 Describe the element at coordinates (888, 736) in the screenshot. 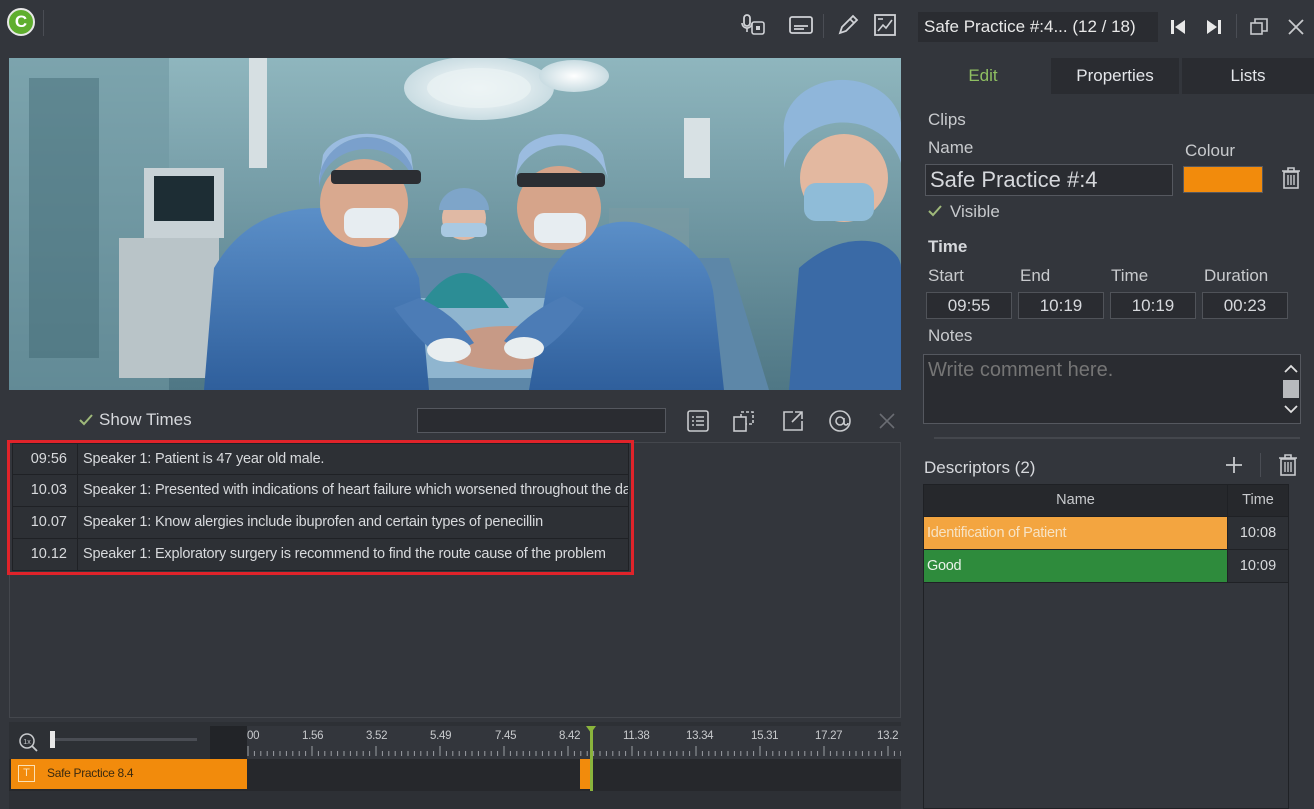

I see `tick-label: 13.2` at that location.